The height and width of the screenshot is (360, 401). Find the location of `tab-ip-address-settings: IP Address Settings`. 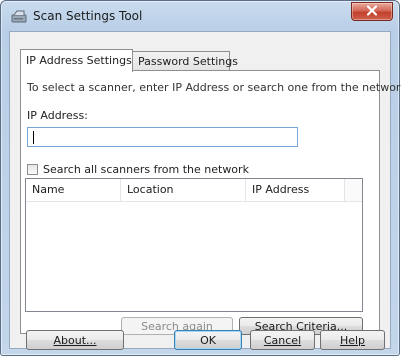

tab-ip-address-settings: IP Address Settings is located at coordinates (76, 60).